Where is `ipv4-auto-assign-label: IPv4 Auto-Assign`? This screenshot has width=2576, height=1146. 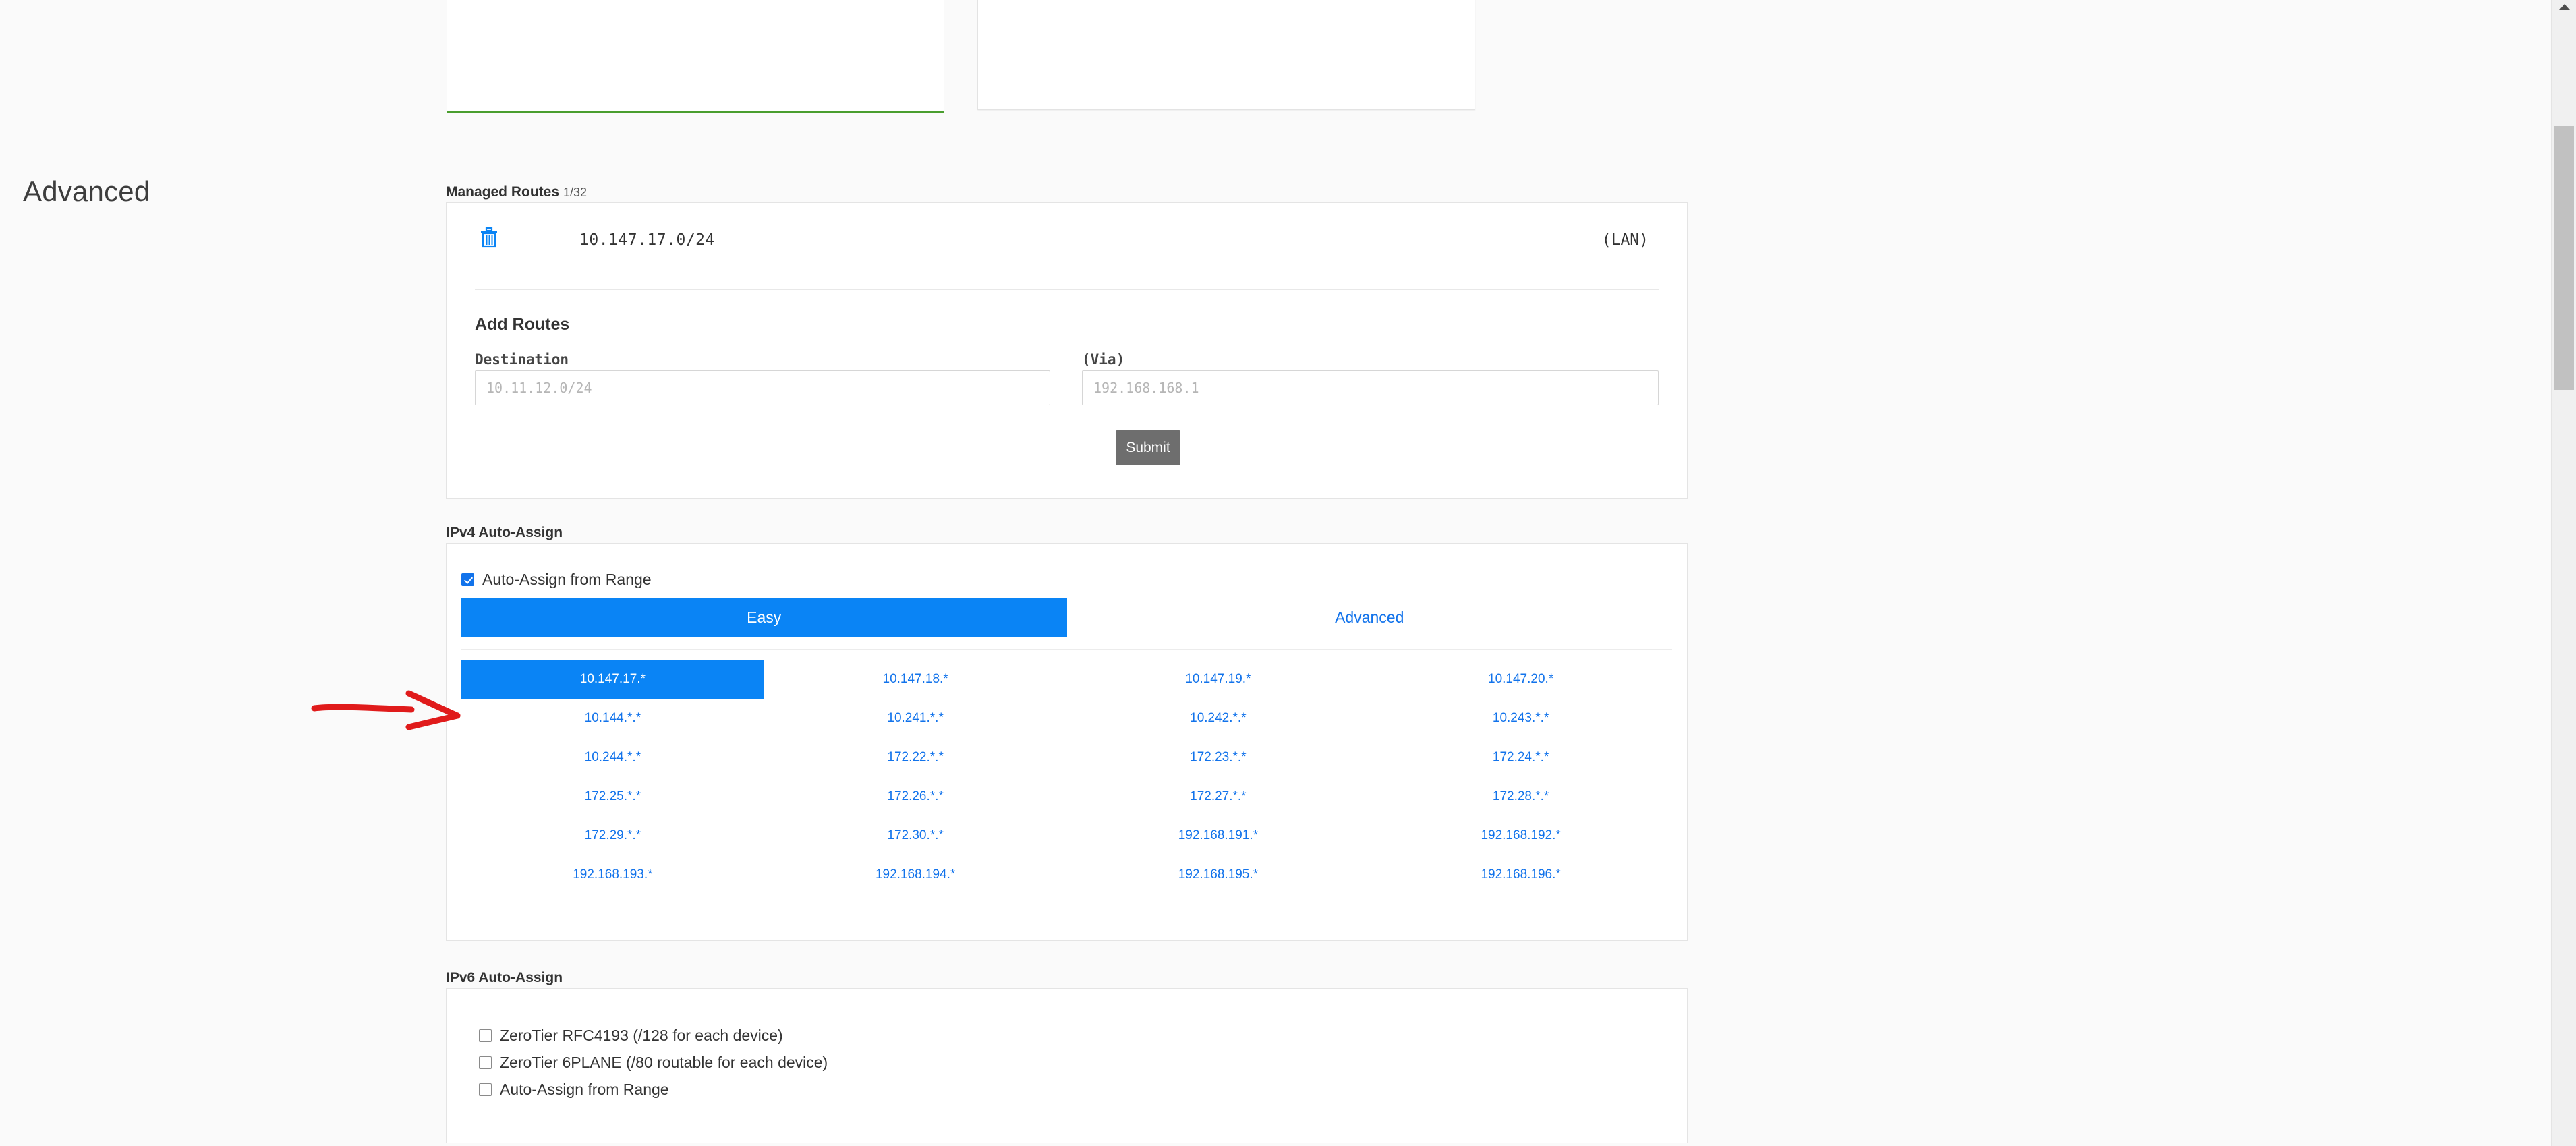 ipv4-auto-assign-label: IPv4 Auto-Assign is located at coordinates (504, 532).